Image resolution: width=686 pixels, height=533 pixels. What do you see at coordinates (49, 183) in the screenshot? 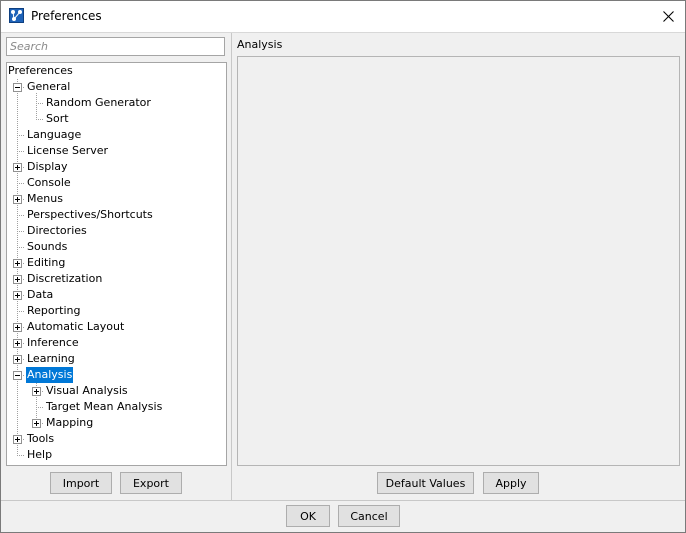
I see `tree-item-console: Console` at bounding box center [49, 183].